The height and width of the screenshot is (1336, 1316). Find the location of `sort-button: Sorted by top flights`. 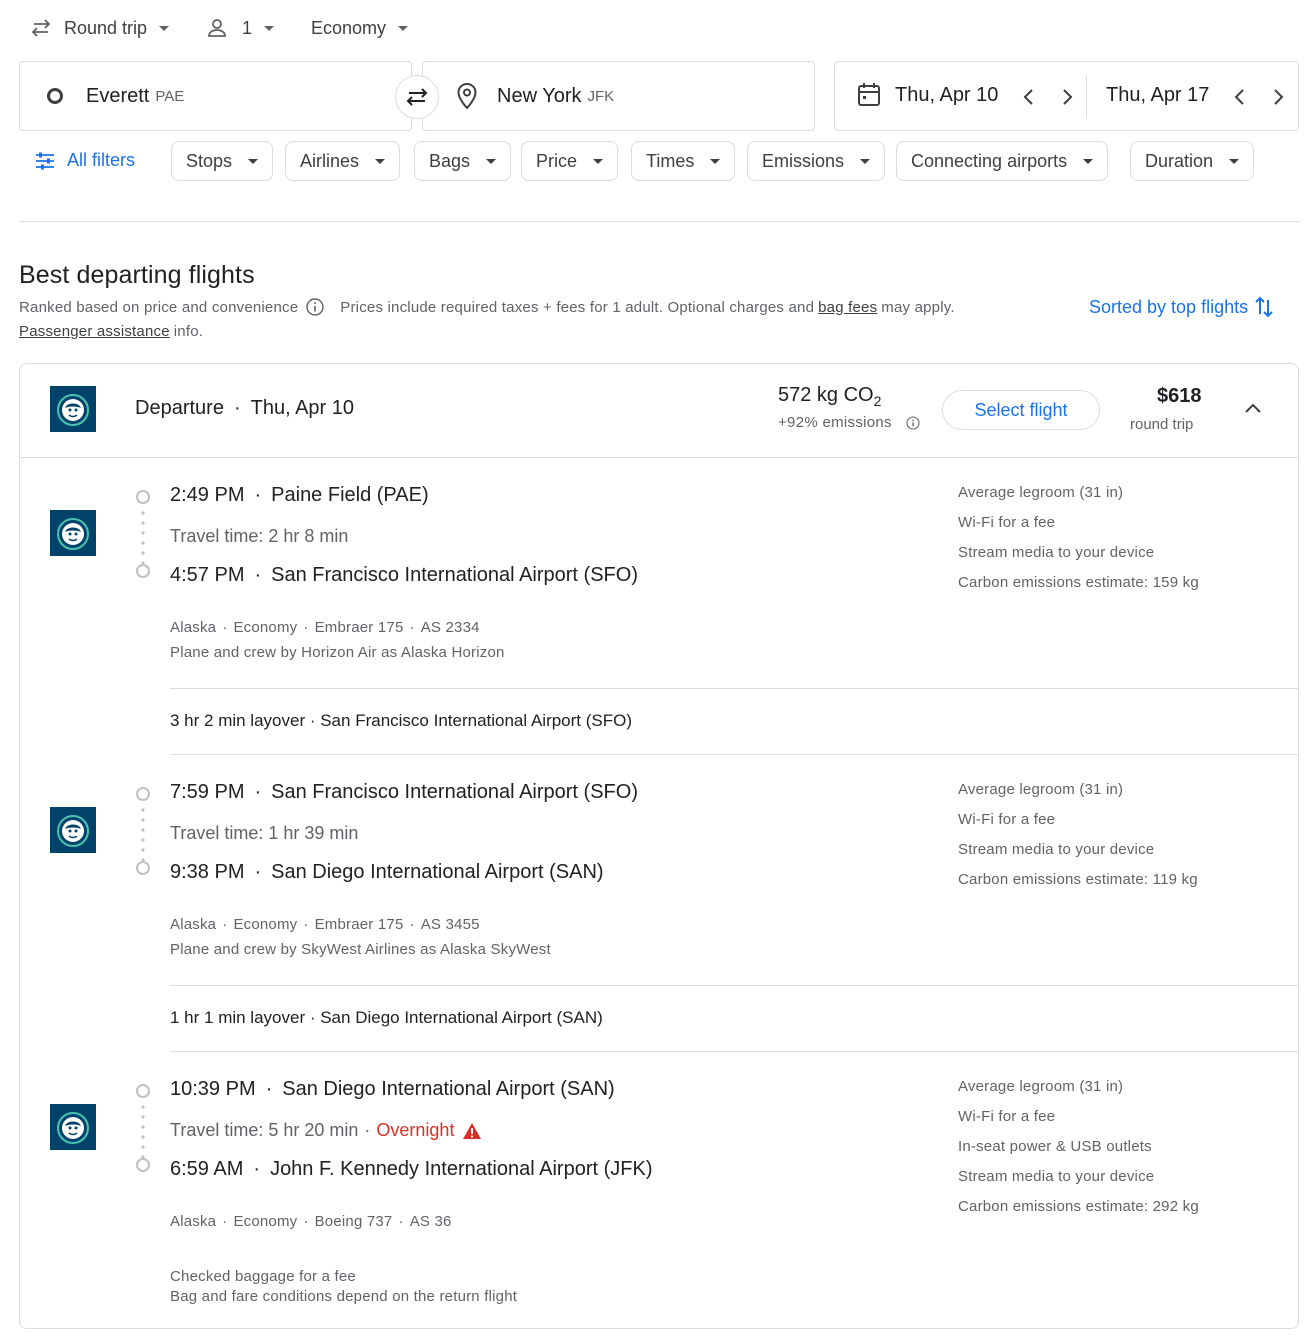

sort-button: Sorted by top flights is located at coordinates (1181, 307).